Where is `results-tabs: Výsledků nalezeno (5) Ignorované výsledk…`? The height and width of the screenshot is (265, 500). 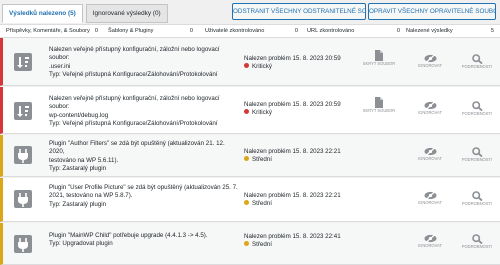 results-tabs: Výsledků nalezeno (5) Ignorované výsledk… is located at coordinates (85, 14).